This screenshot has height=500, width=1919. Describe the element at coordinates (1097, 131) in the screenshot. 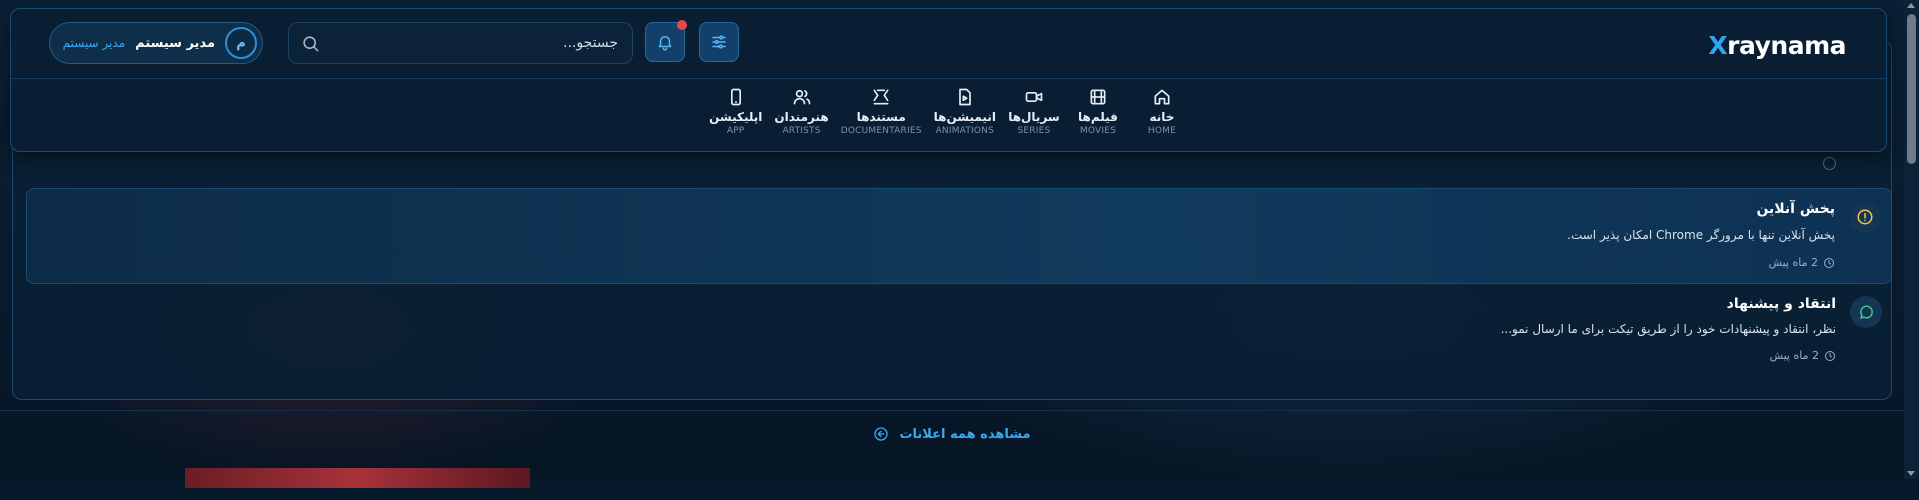

I see `nav-sublabel: MOVIES` at that location.